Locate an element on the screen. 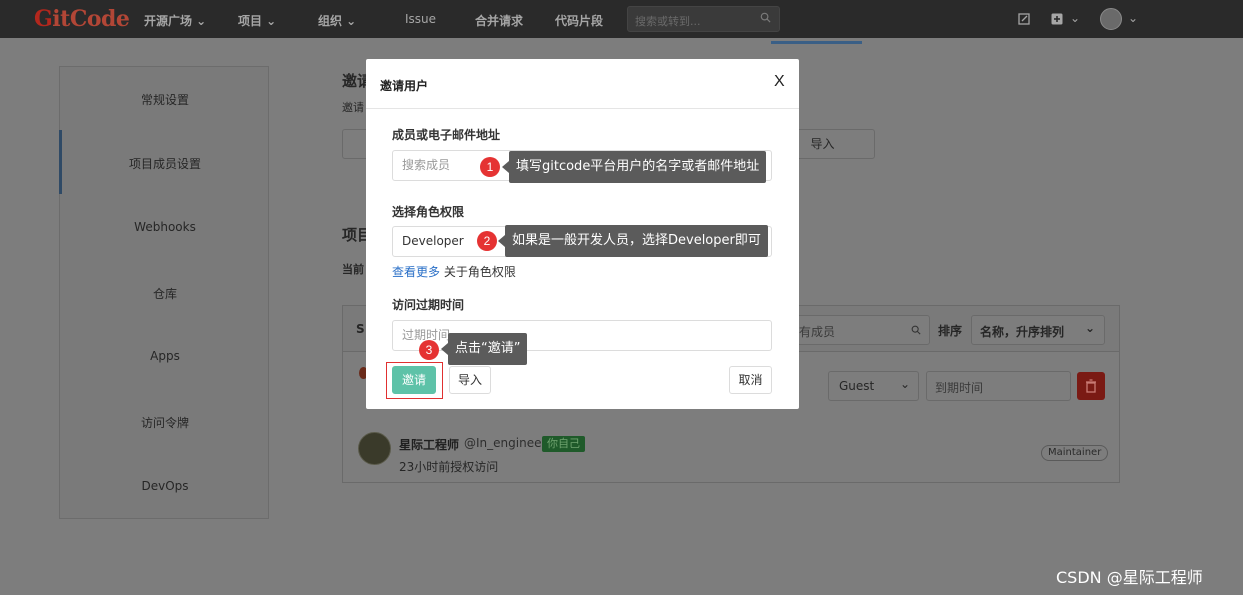 The height and width of the screenshot is (595, 1243). member-avatar is located at coordinates (374, 448).